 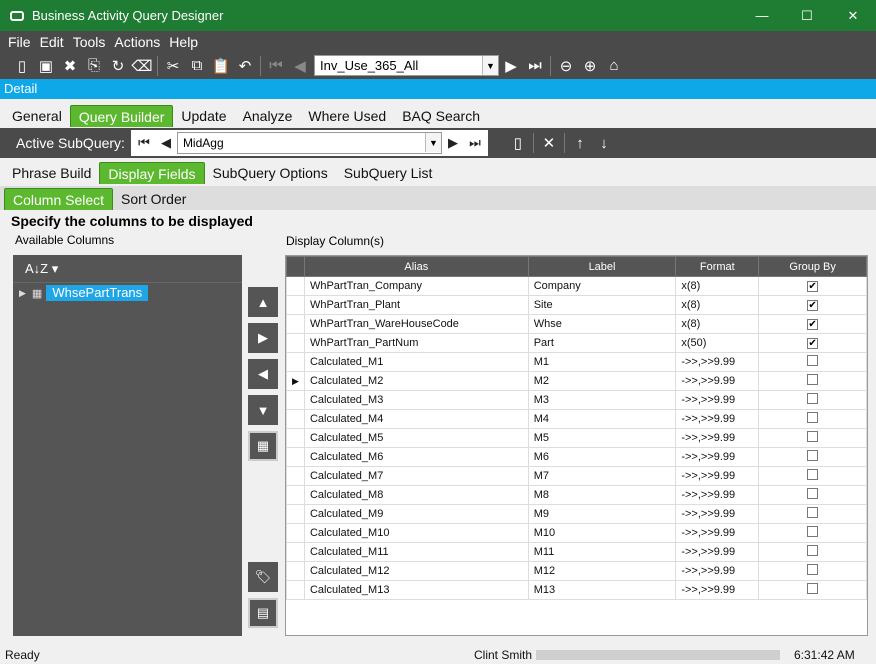 I want to click on cell-alias: WhPartTran_PartNum, so click(x=416, y=343).